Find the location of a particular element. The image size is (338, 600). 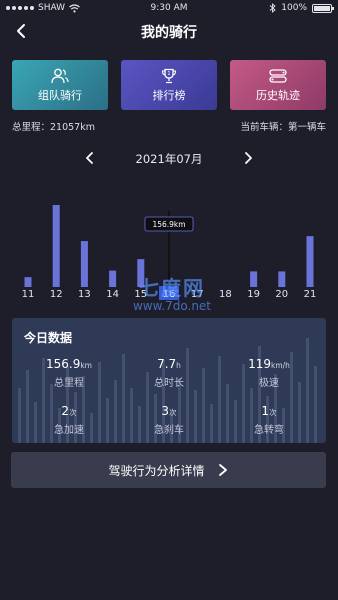

history-track-label: 历史轨迹 is located at coordinates (278, 95).